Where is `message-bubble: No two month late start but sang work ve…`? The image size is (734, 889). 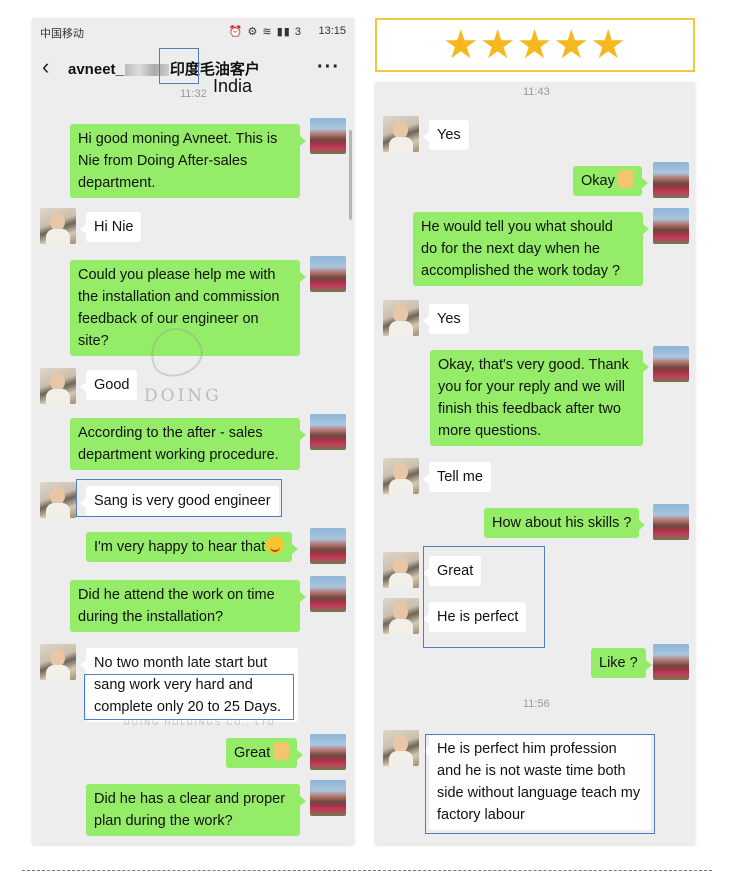
message-bubble: No two month late start but sang work ve… is located at coordinates (189, 685).